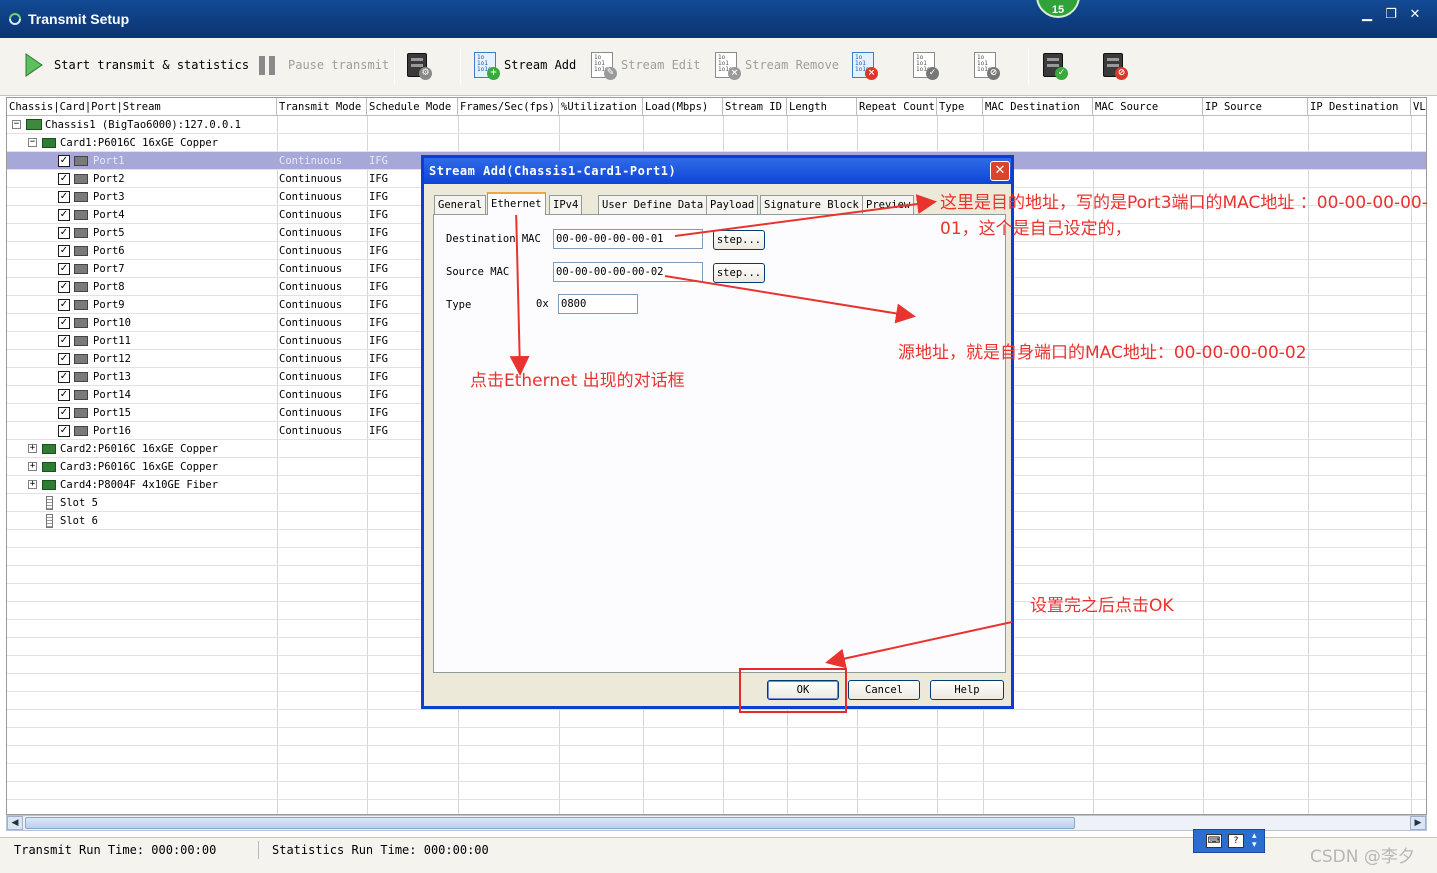 Image resolution: width=1437 pixels, height=873 pixels. What do you see at coordinates (716, 143) in the screenshot?
I see `card-row: − Card1:P6016C 16xGE Copper` at bounding box center [716, 143].